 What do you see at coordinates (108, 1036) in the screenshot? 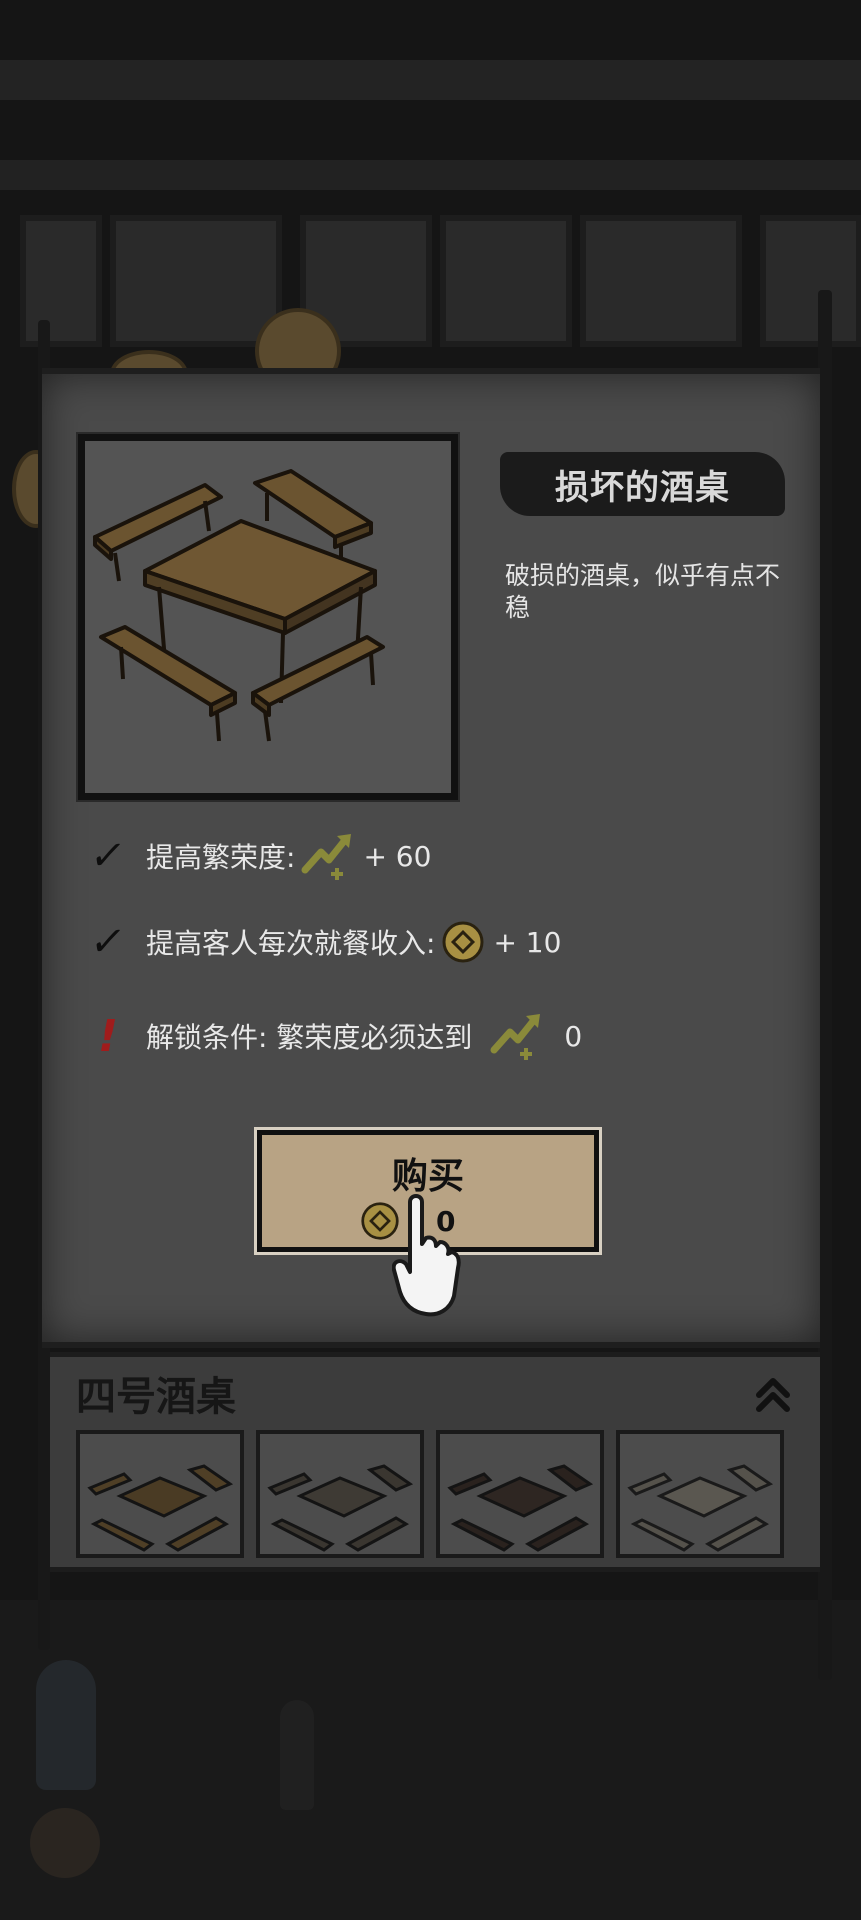
I see `warning-icon: !` at bounding box center [108, 1036].